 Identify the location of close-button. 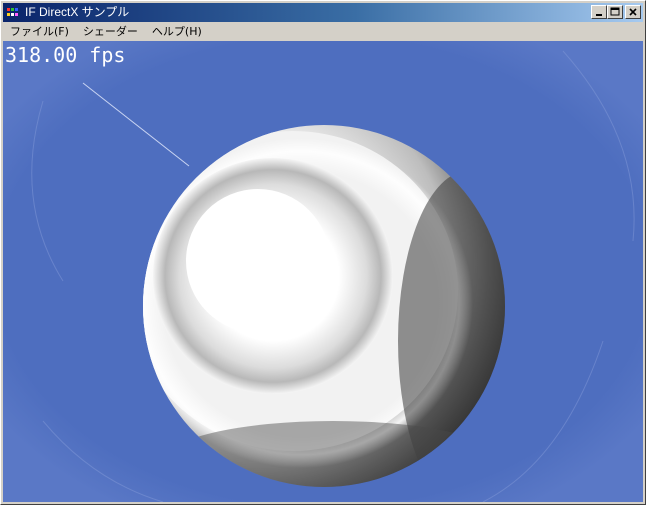
(633, 12).